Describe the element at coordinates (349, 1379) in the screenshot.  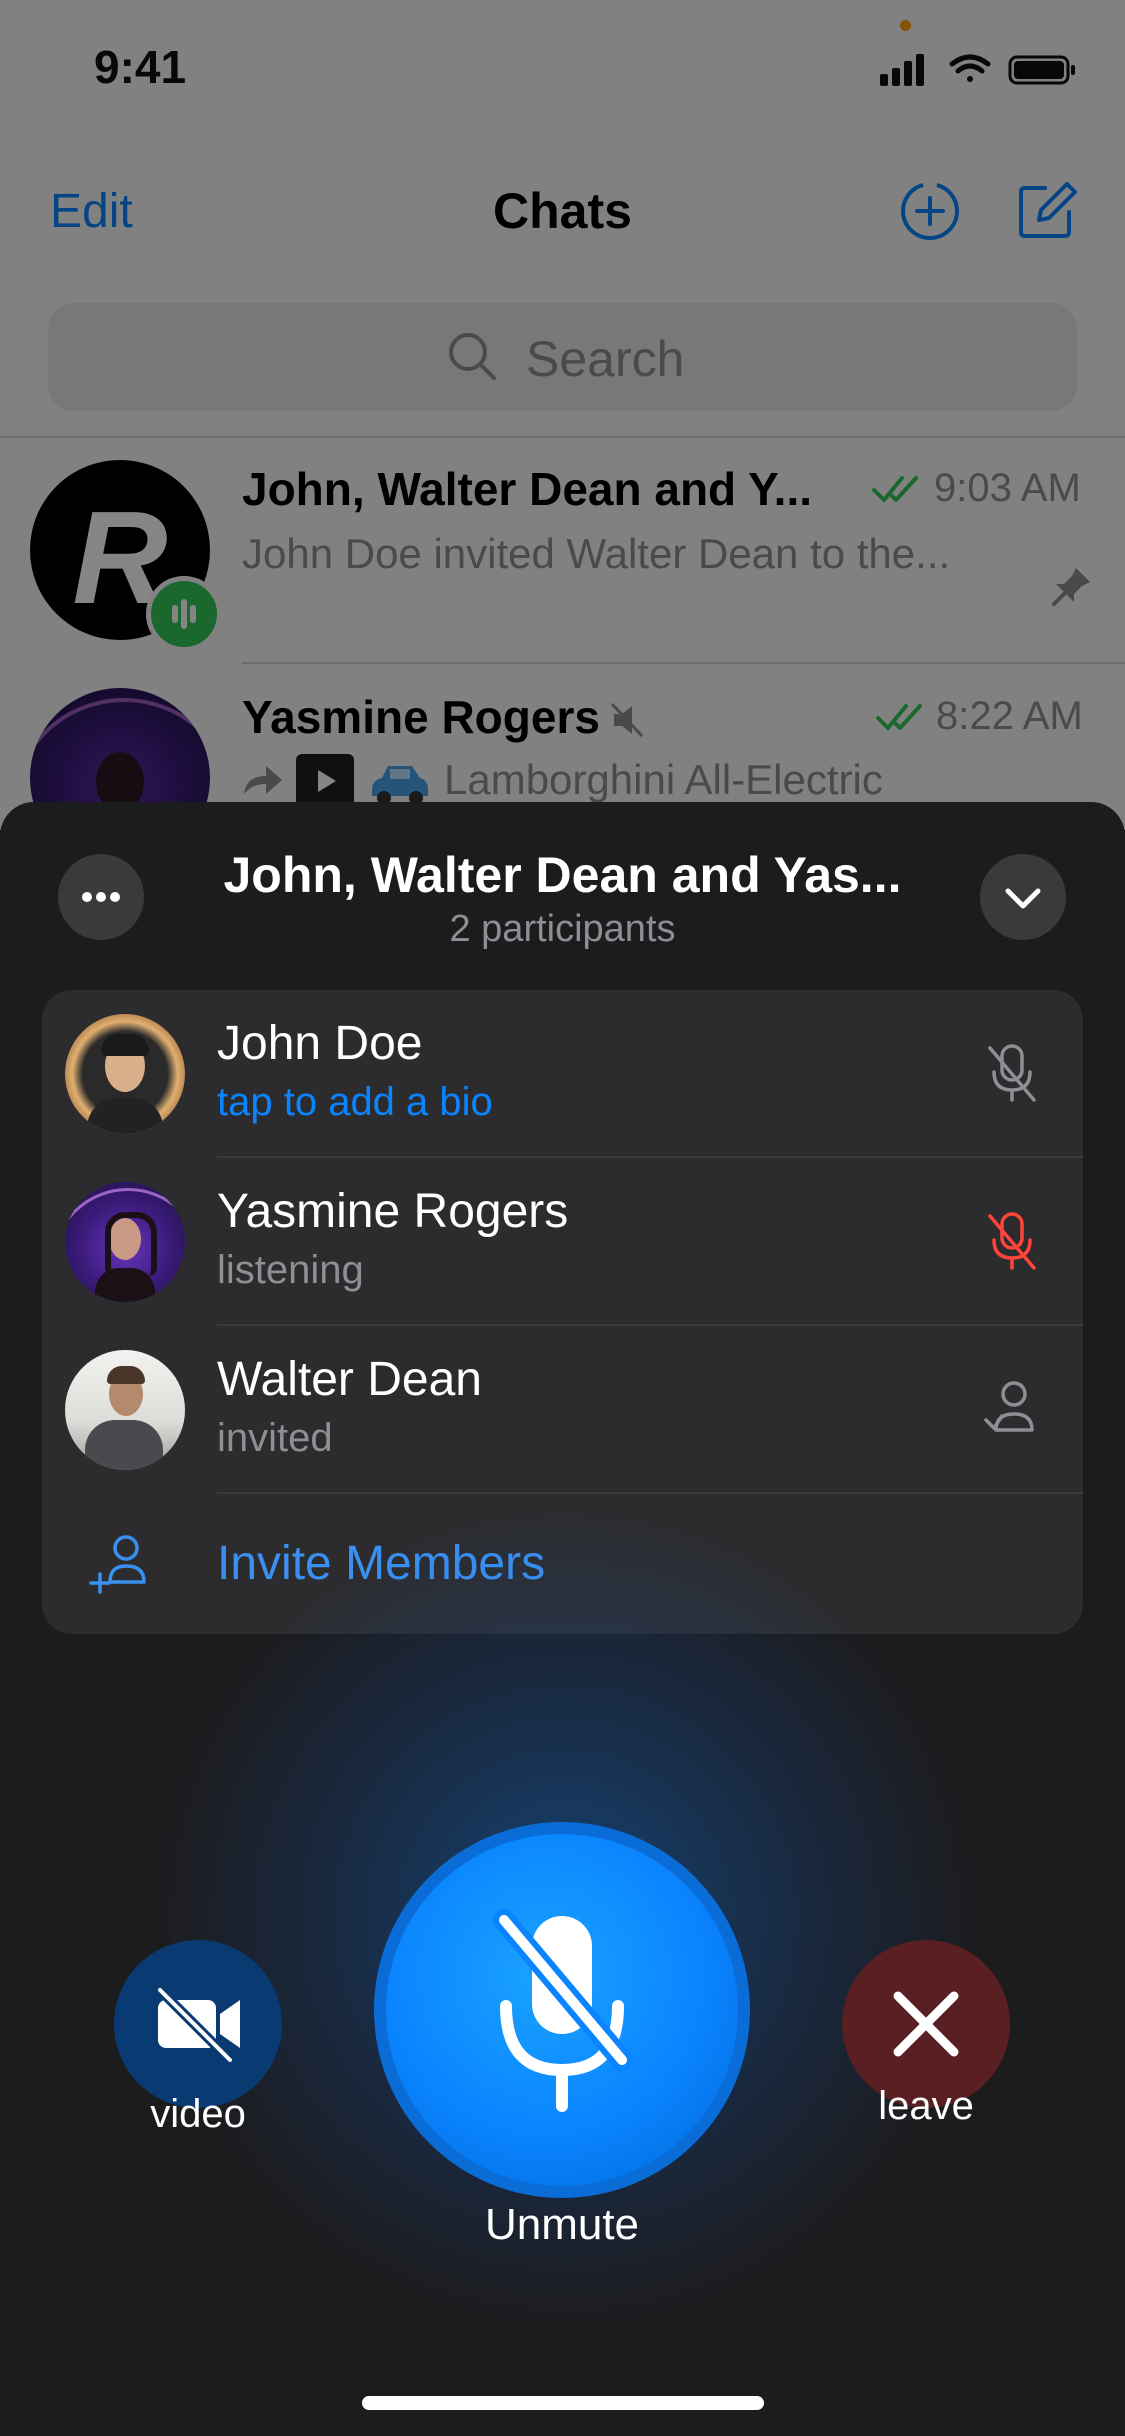
I see `participant-name: Walter Dean` at that location.